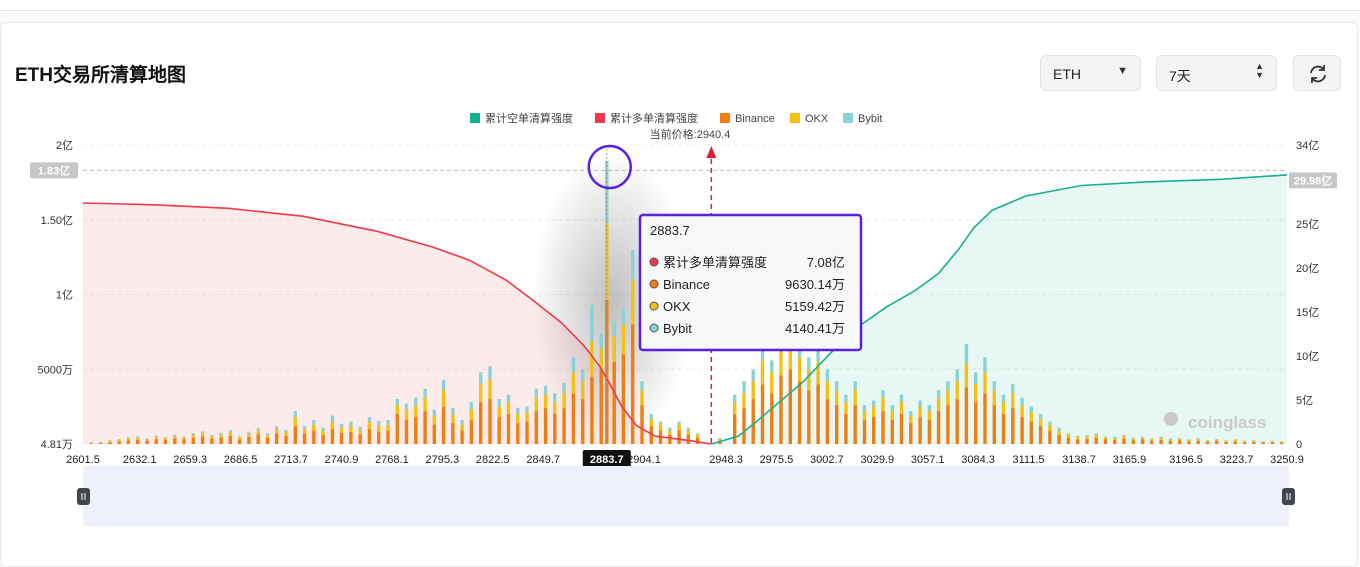 This screenshot has width=1360, height=567. Describe the element at coordinates (1028, 460) in the screenshot. I see `x-tick-label: 3111.5` at that location.